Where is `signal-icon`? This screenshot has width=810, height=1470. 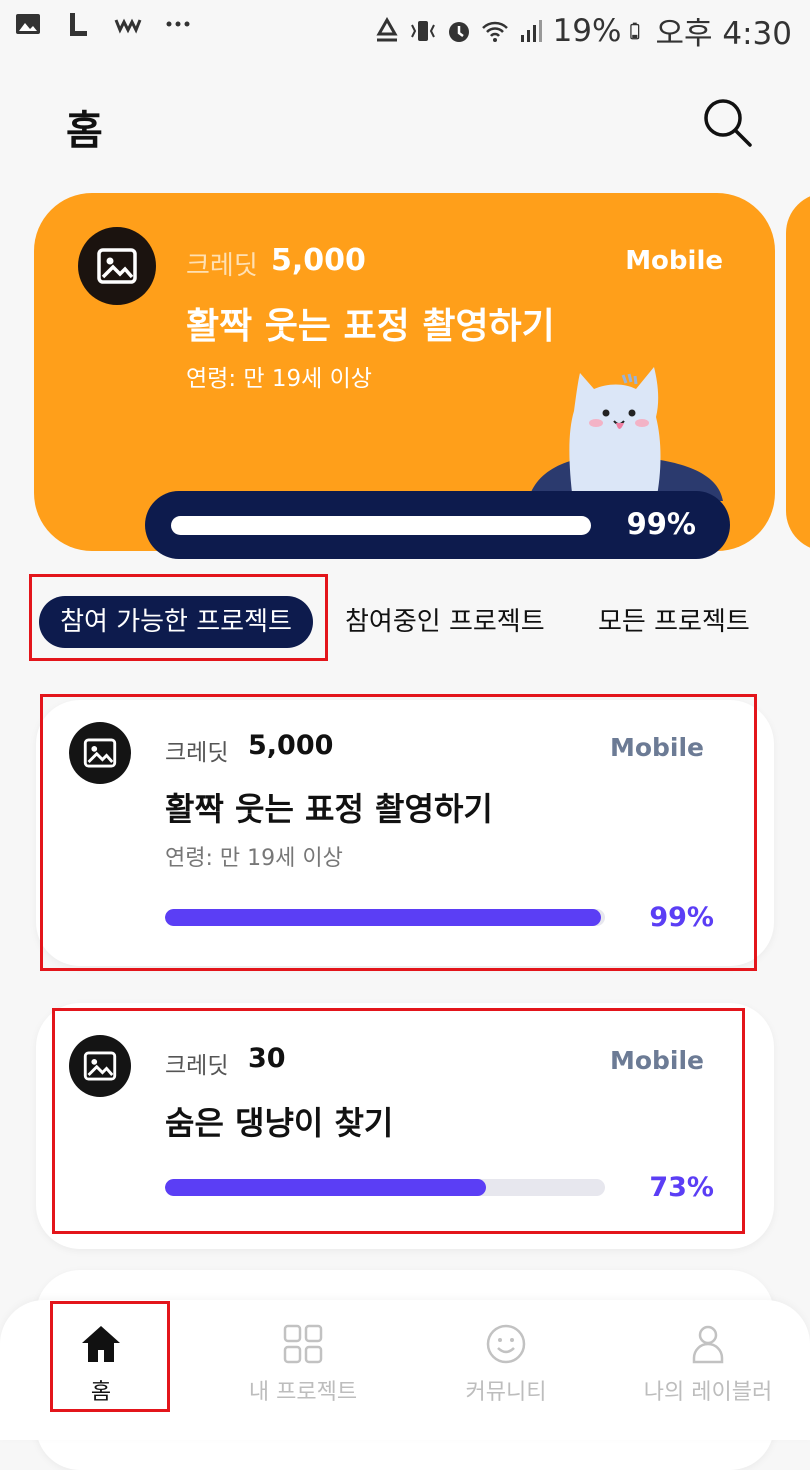 signal-icon is located at coordinates (531, 30).